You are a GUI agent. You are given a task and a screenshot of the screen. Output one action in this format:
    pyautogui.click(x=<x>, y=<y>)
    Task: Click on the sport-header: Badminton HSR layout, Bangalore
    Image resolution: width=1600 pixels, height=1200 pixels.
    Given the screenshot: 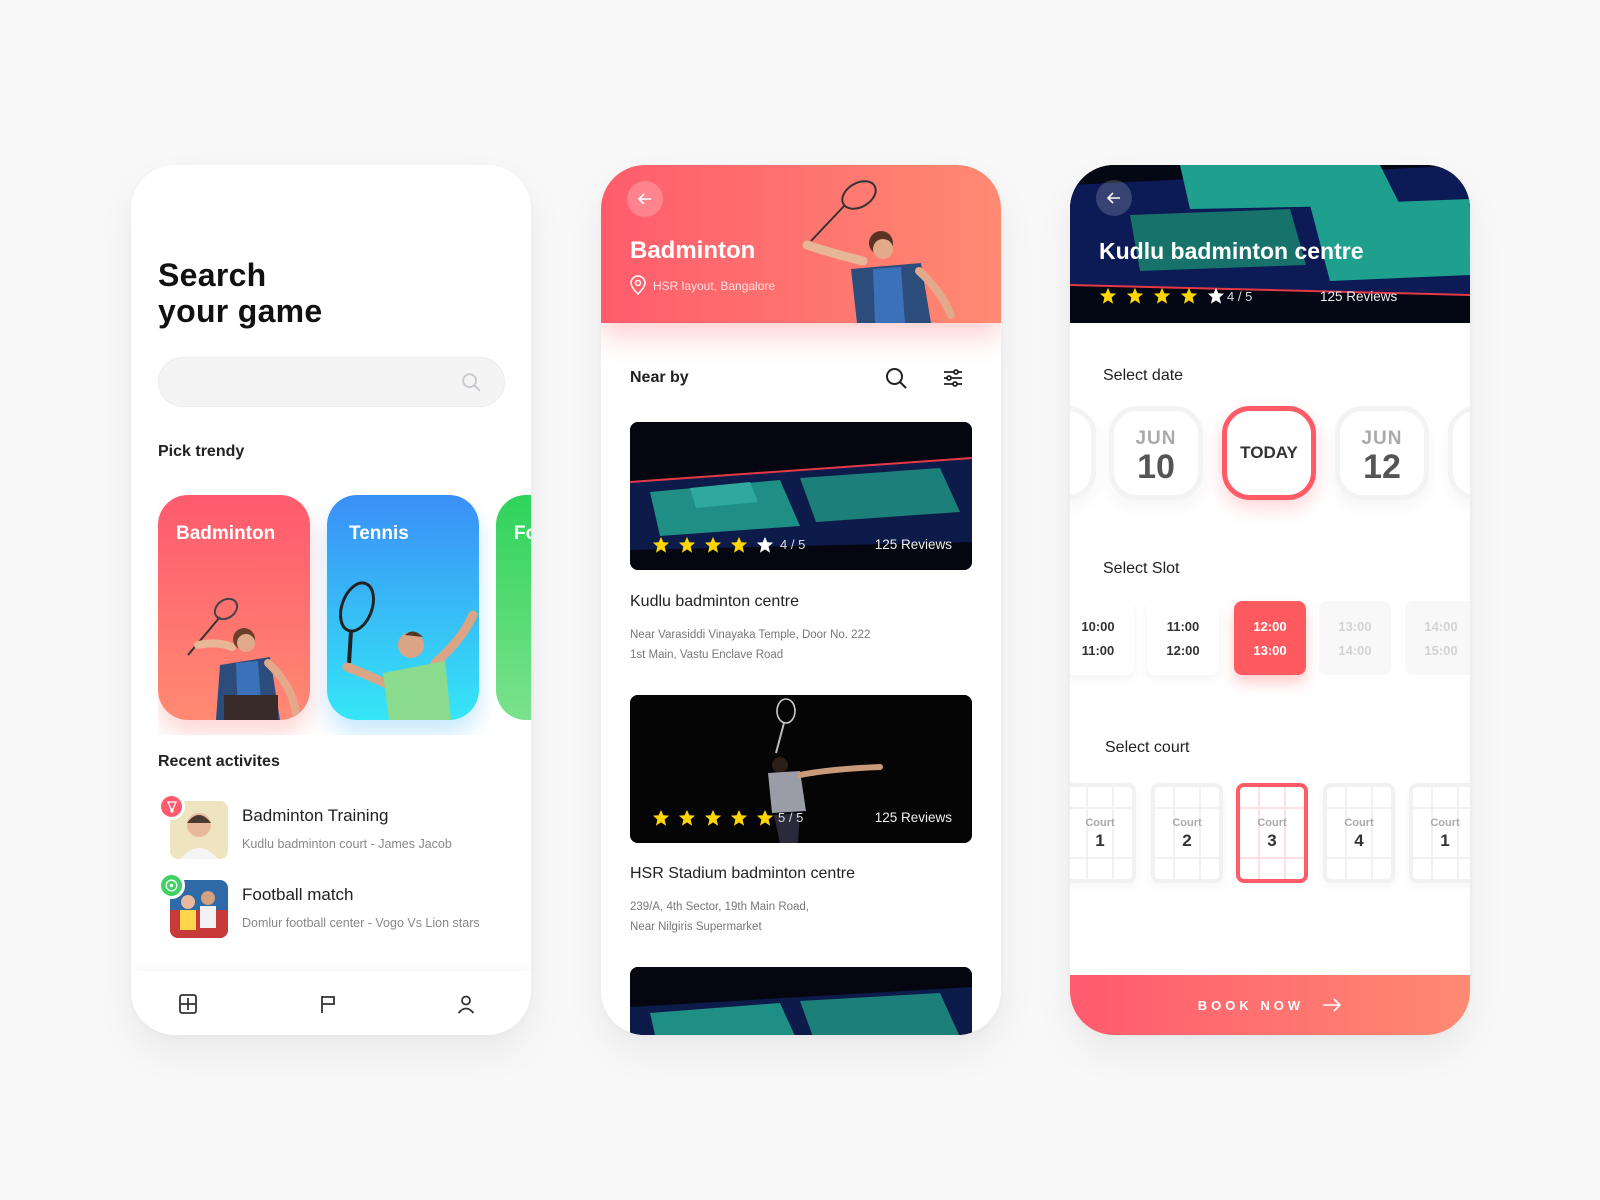 What is the action you would take?
    pyautogui.click(x=801, y=244)
    